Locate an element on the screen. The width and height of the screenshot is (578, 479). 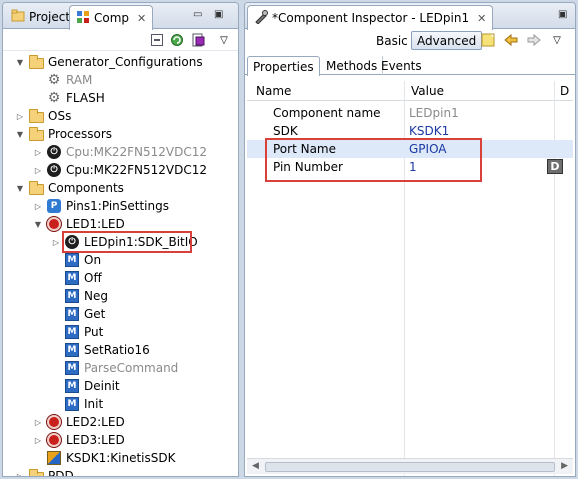
tab-properties: Properties is located at coordinates (283, 66).